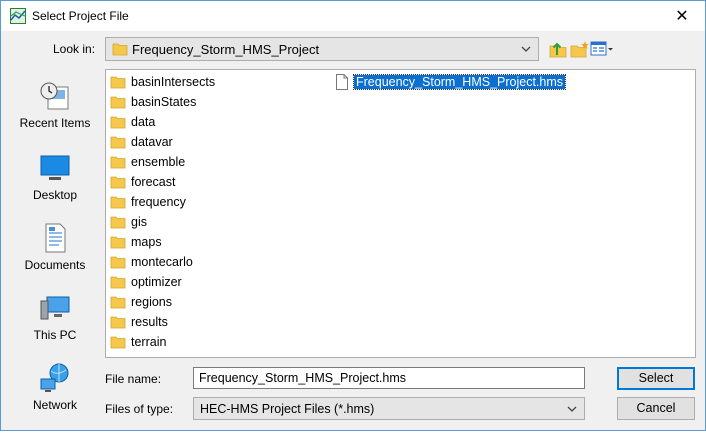 This screenshot has width=706, height=433. Describe the element at coordinates (146, 242) in the screenshot. I see `folder-name: maps` at that location.